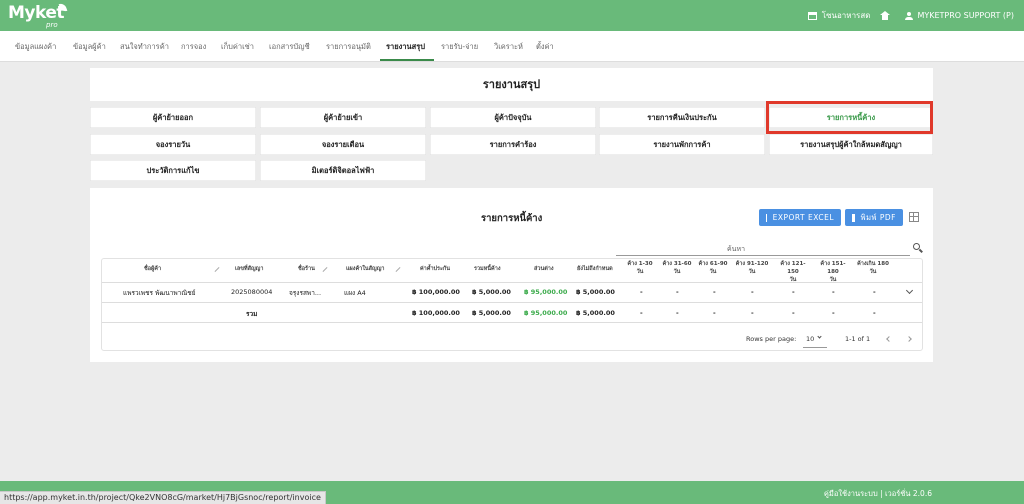 This screenshot has height=504, width=1024. What do you see at coordinates (546, 313) in the screenshot?
I see `total-diff: ฿ 95,000.00` at bounding box center [546, 313].